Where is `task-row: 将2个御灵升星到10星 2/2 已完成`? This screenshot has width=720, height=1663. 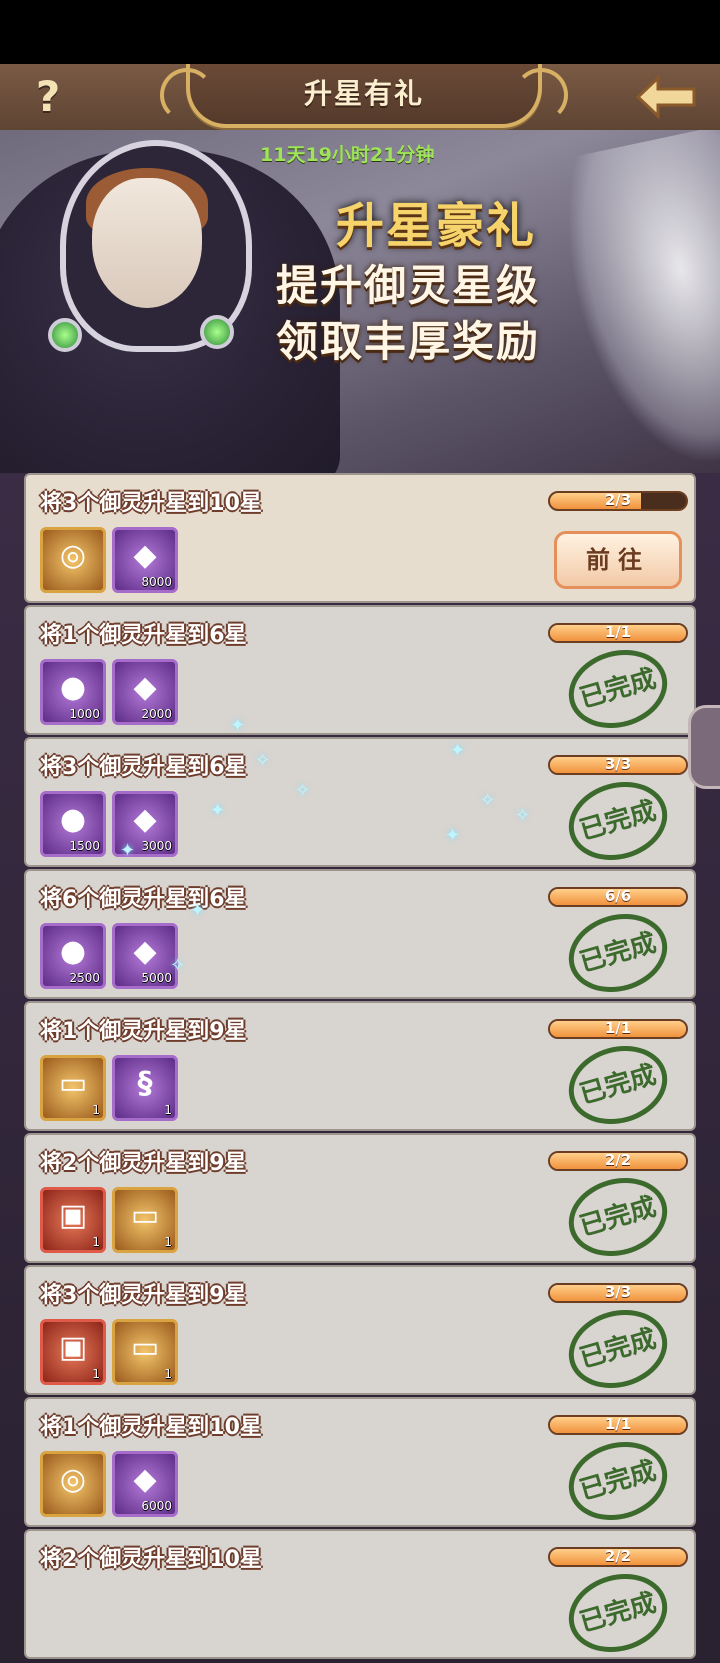 task-row: 将2个御灵升星到10星 2/2 已完成 is located at coordinates (360, 1596).